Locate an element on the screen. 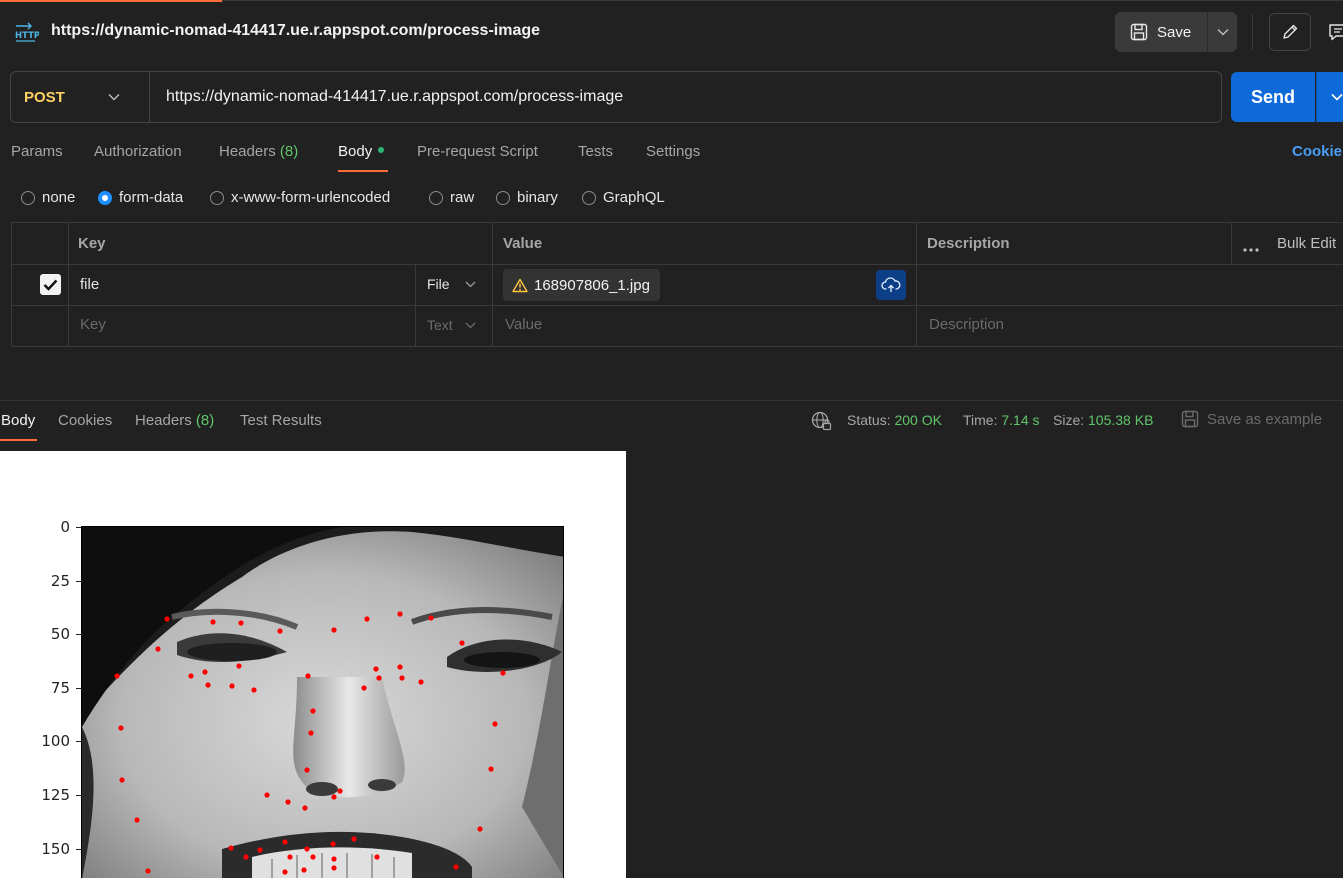  column-header-value: Value is located at coordinates (523, 243).